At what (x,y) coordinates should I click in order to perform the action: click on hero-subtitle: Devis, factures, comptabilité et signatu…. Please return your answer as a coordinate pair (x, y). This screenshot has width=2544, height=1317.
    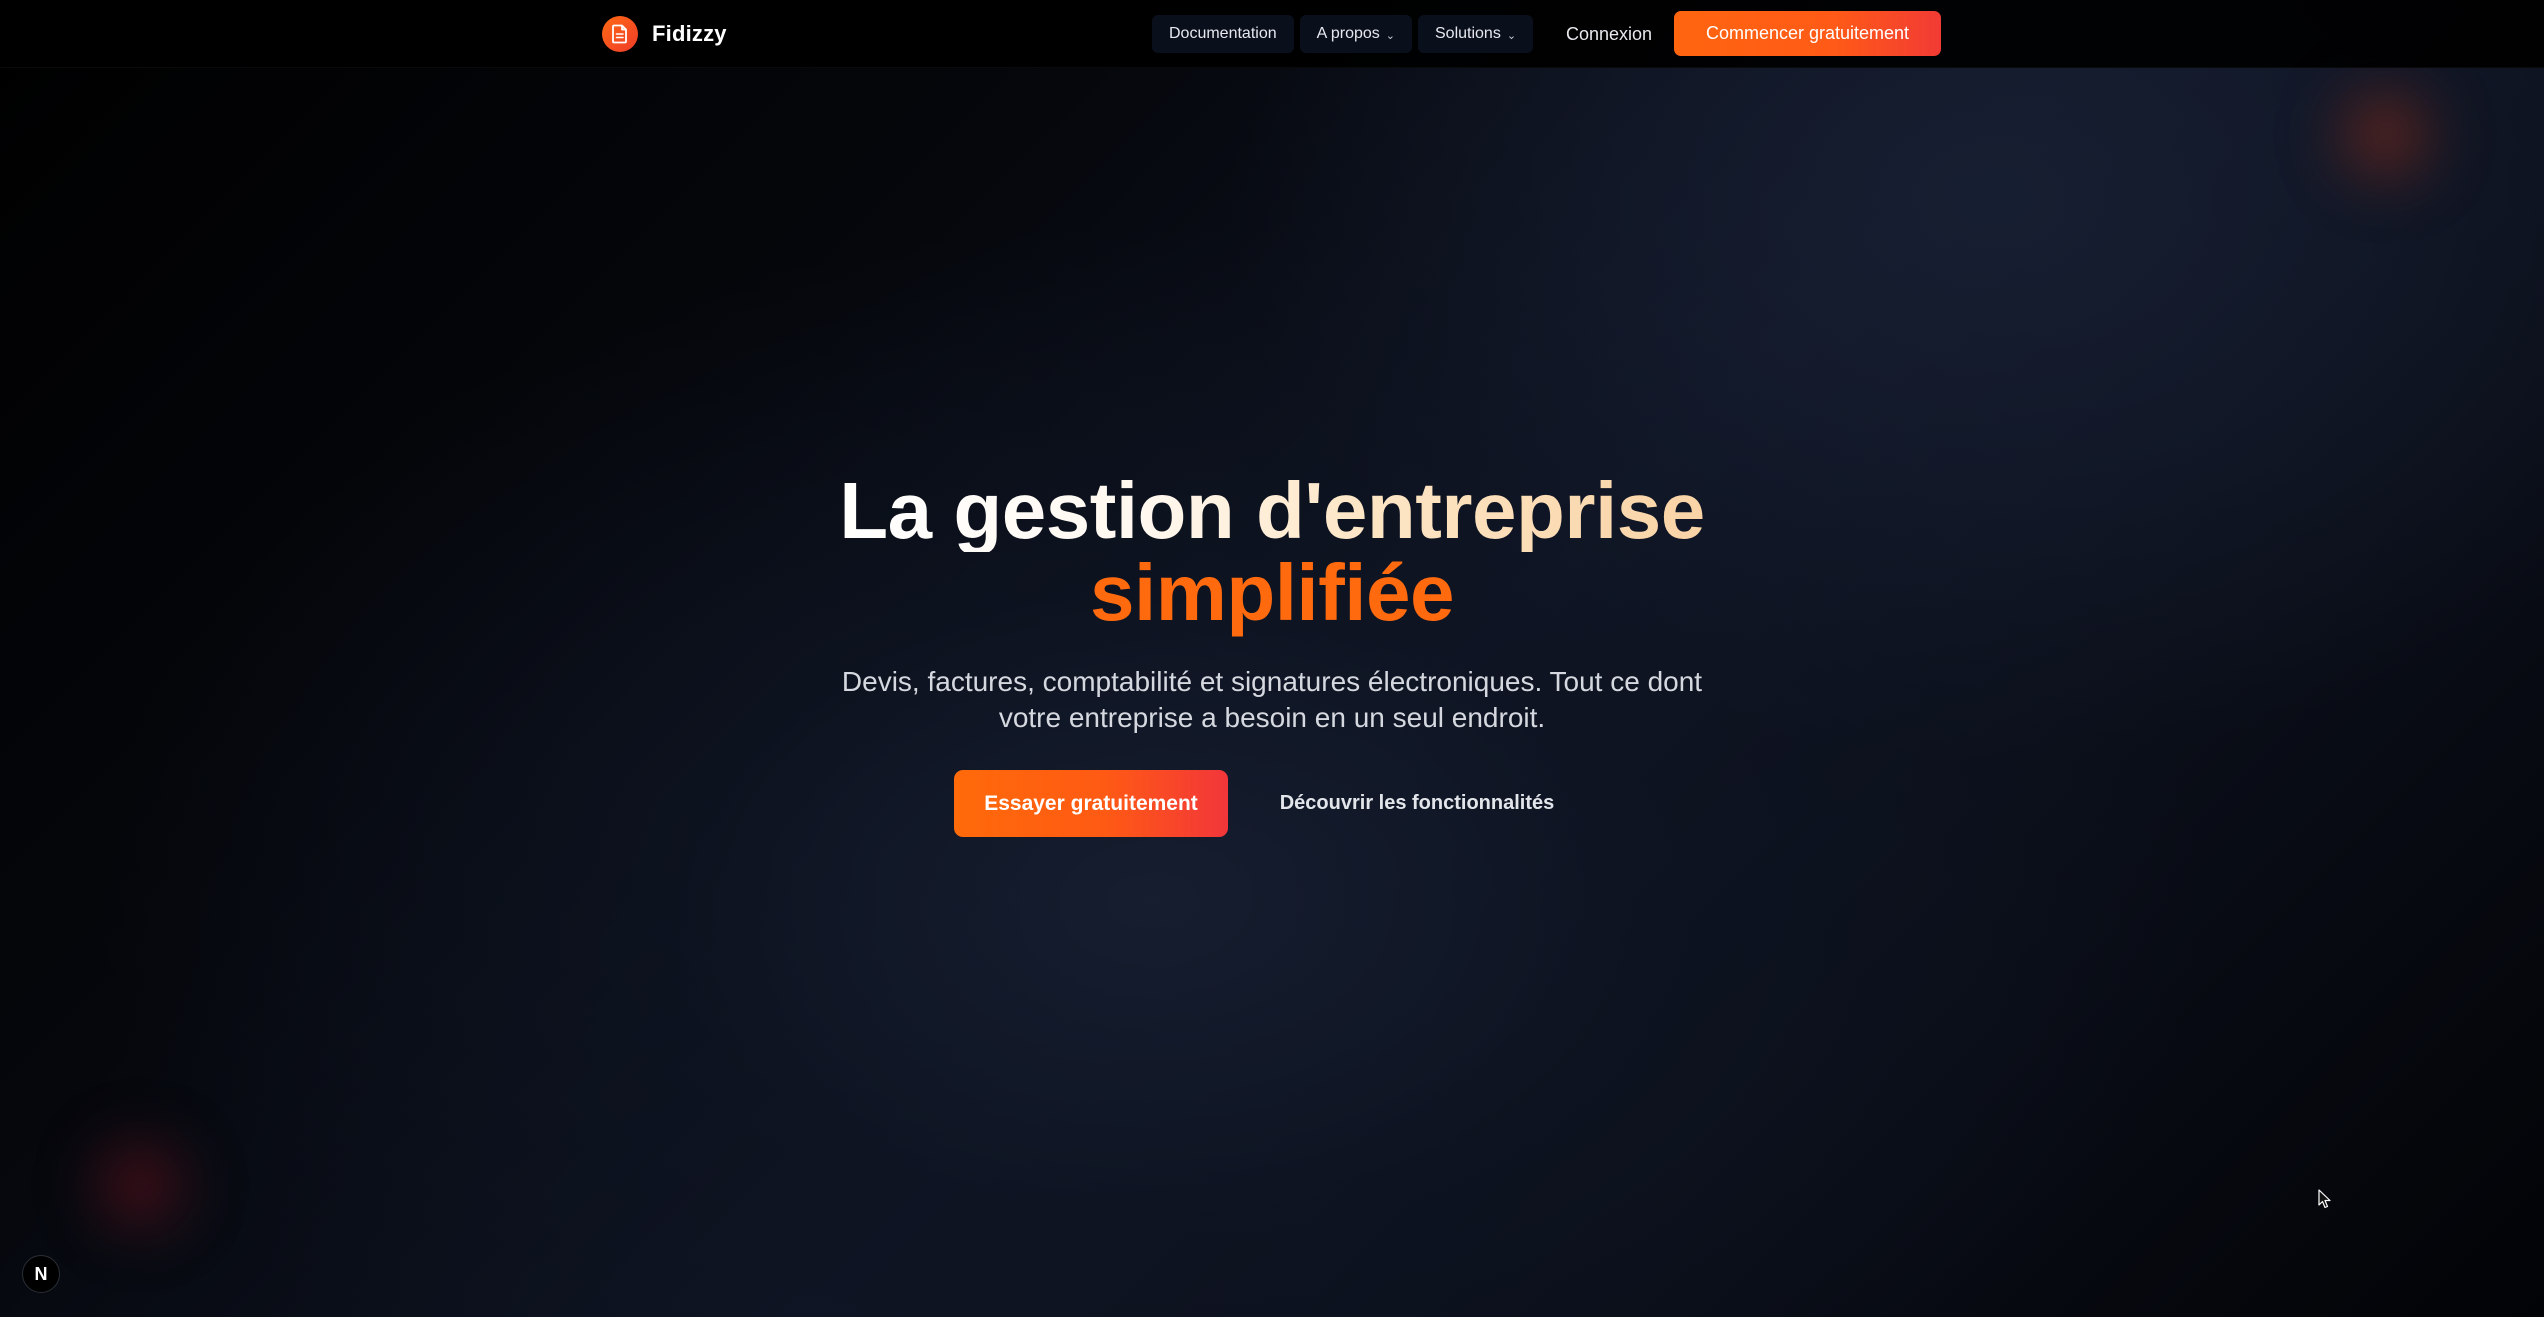
    Looking at the image, I should click on (1272, 699).